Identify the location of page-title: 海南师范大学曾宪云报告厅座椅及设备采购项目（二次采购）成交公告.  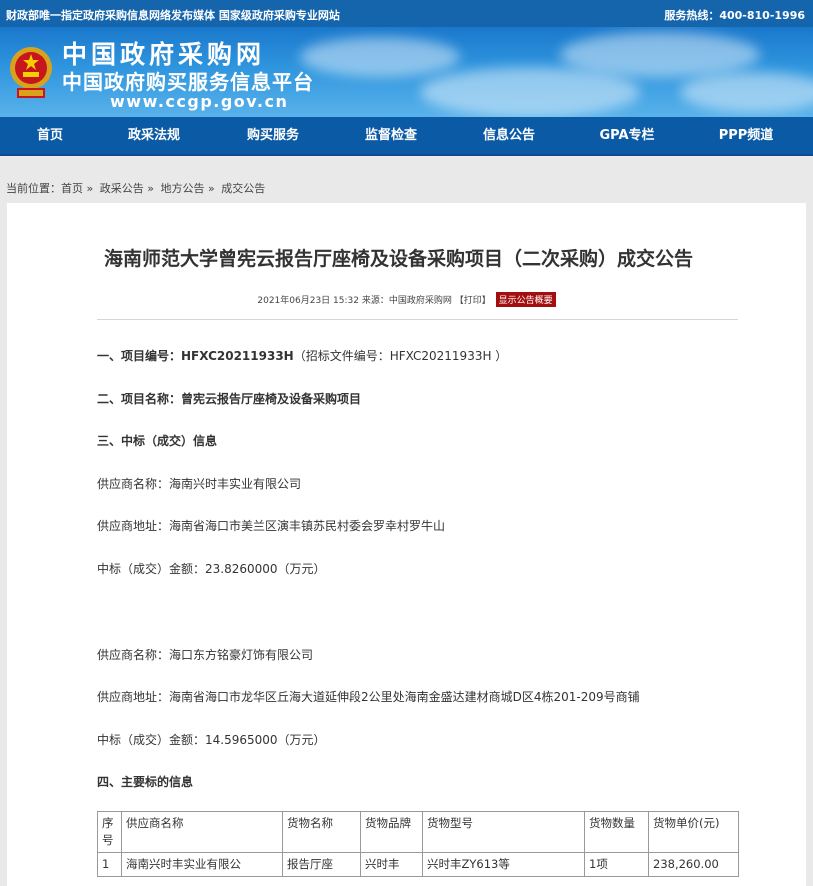
(398, 259).